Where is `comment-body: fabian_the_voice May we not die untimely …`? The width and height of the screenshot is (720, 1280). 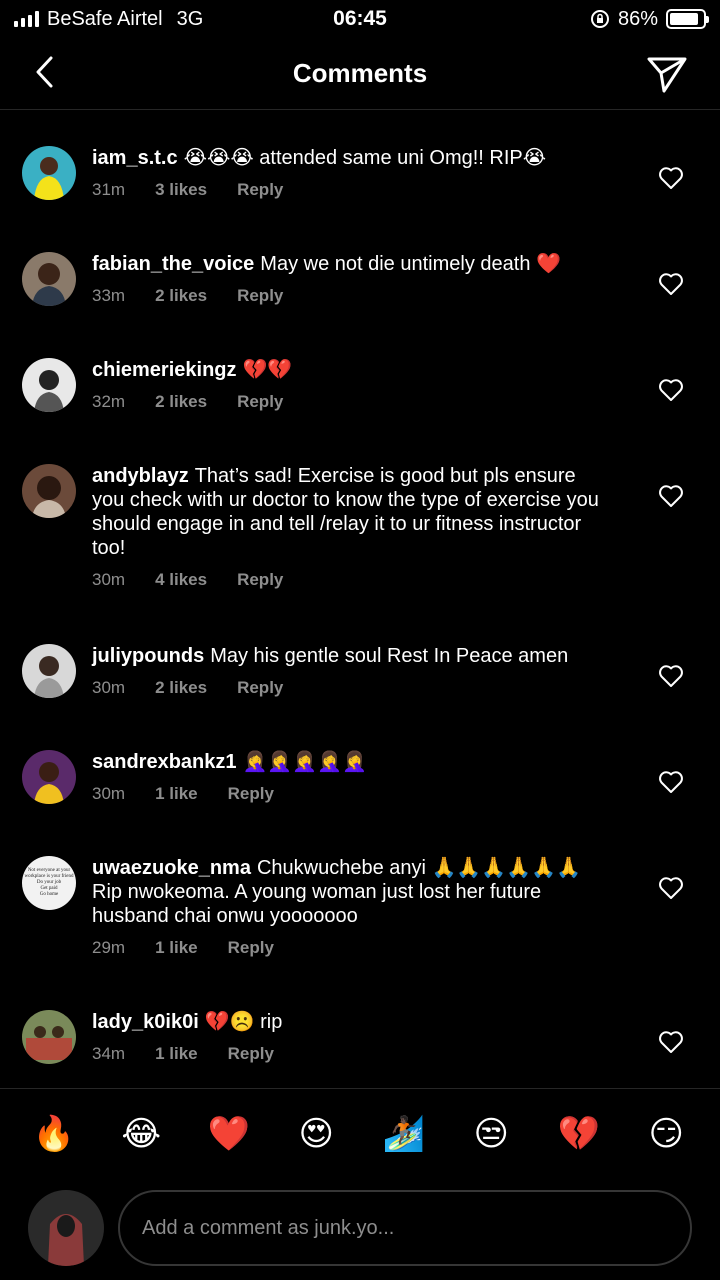 comment-body: fabian_the_voice May we not die untimely … is located at coordinates (352, 279).